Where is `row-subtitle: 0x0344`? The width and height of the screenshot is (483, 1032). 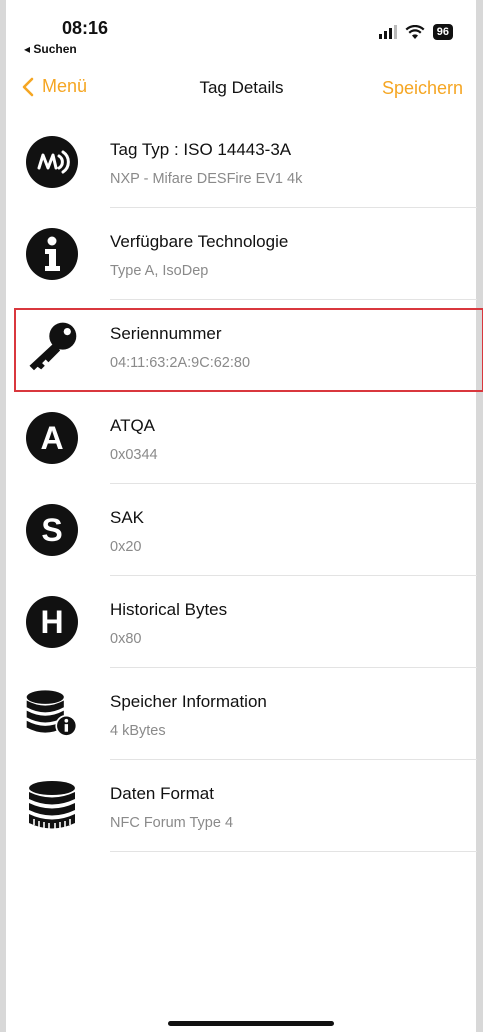
row-subtitle: 0x0344 is located at coordinates (134, 455).